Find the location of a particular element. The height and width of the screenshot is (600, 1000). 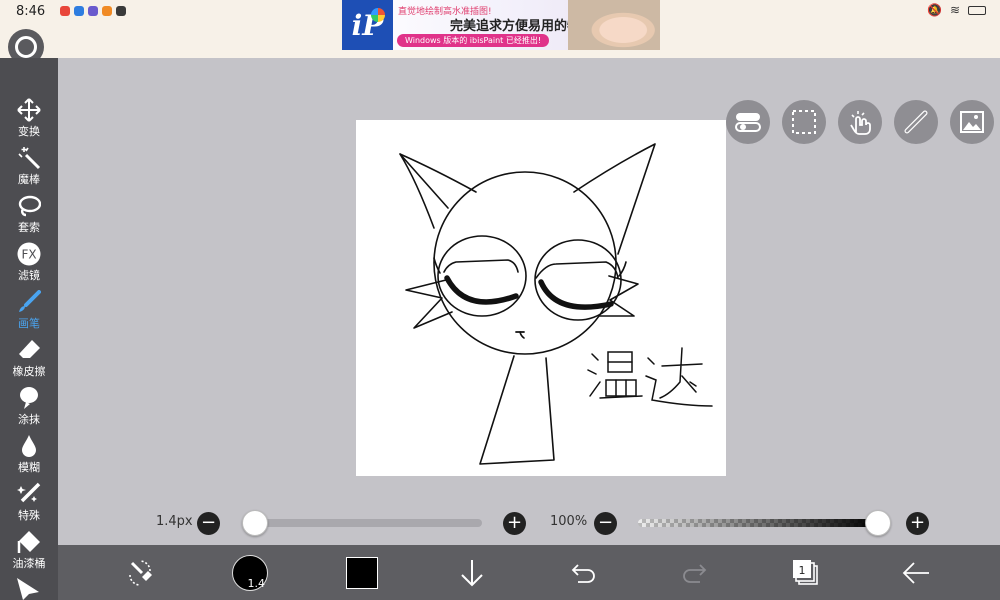

sparkle-pen-icon is located at coordinates (29, 492).